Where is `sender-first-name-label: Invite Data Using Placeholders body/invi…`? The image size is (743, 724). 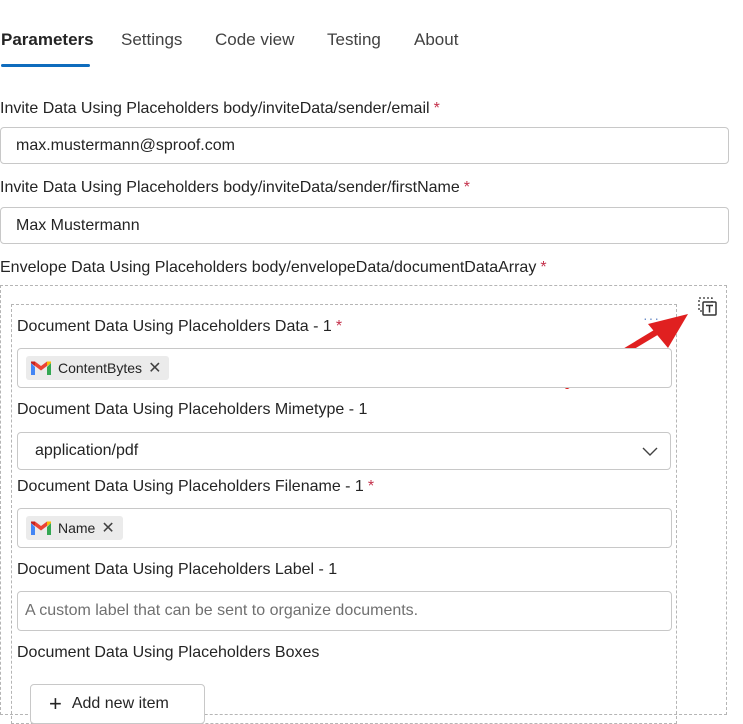
sender-first-name-label: Invite Data Using Placeholders body/invi… is located at coordinates (235, 188).